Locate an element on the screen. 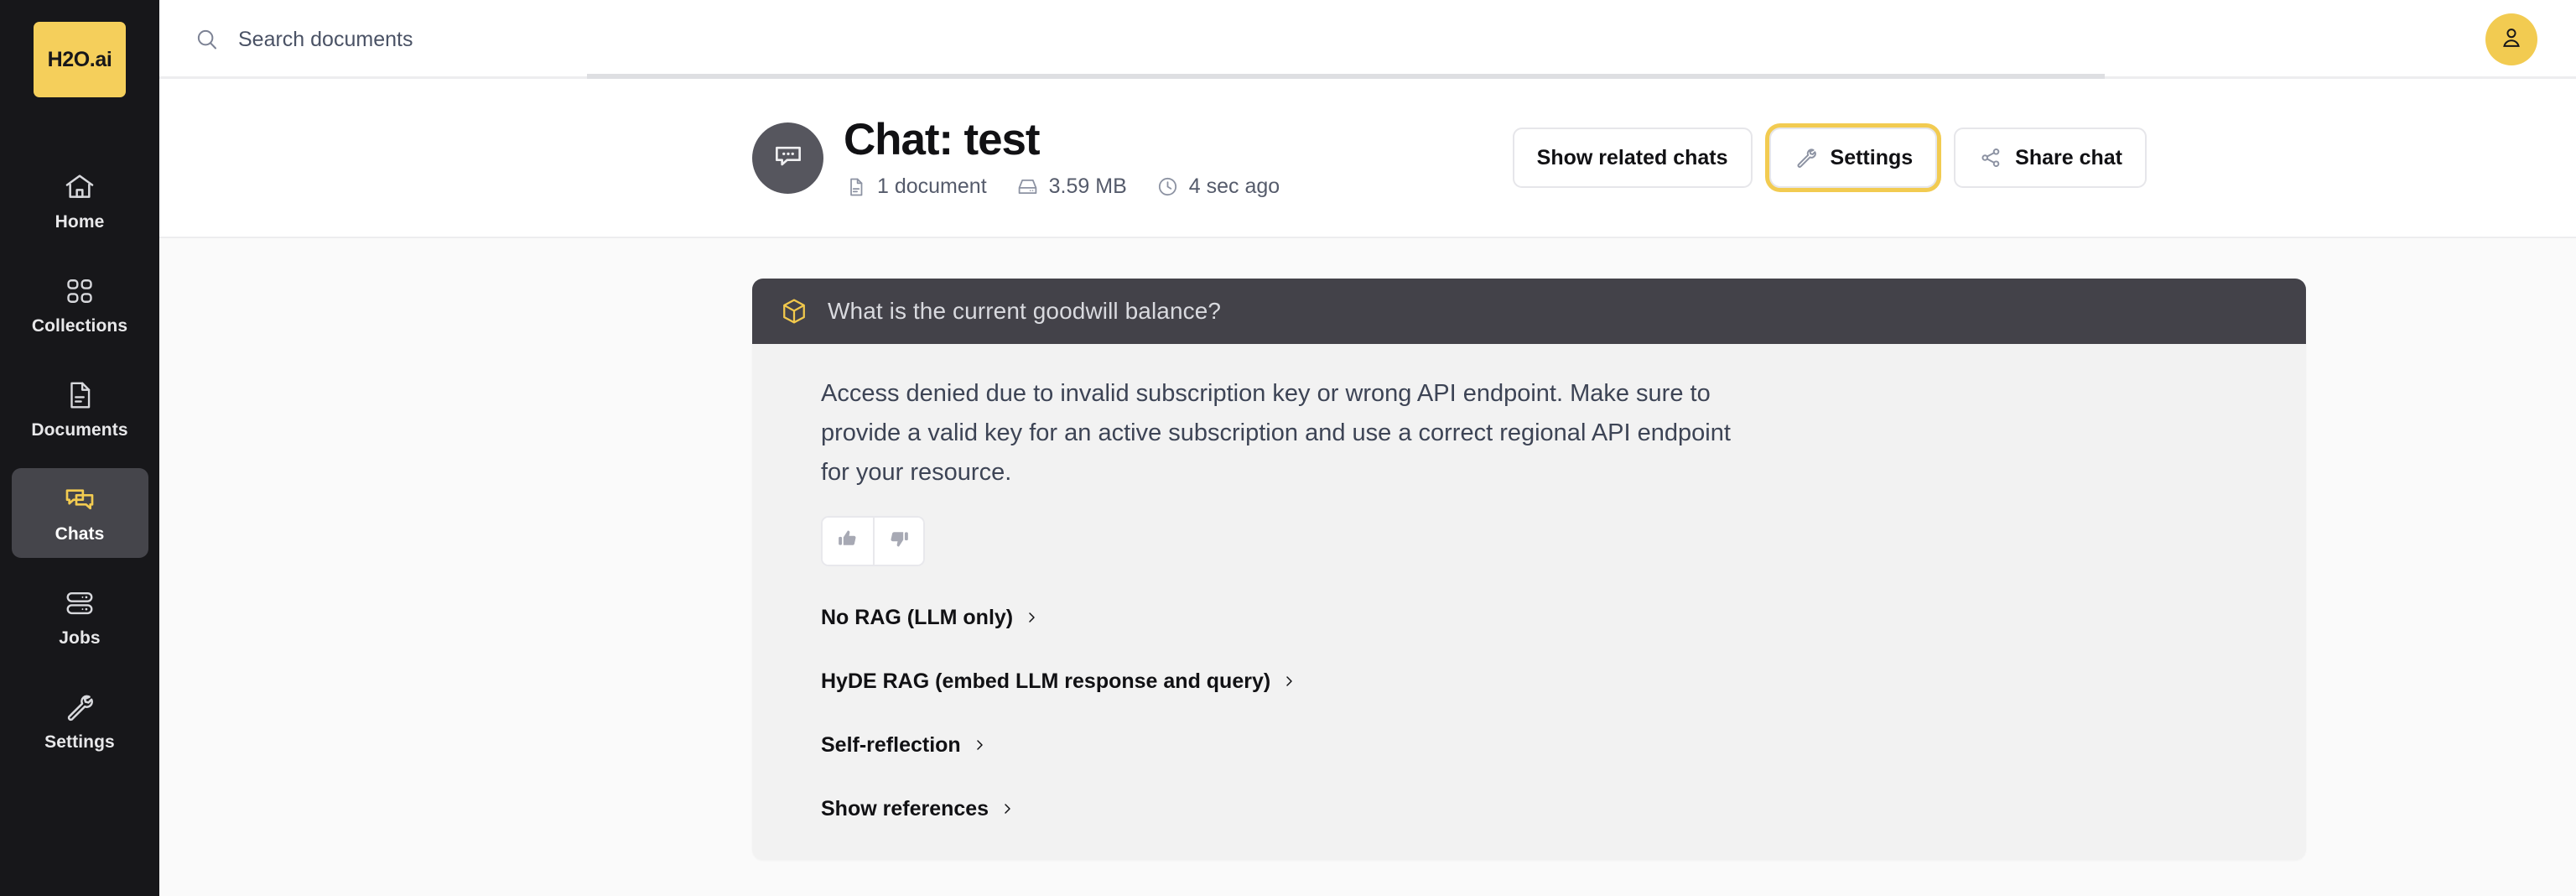 The height and width of the screenshot is (896, 2576). search-bar is located at coordinates (1339, 40).